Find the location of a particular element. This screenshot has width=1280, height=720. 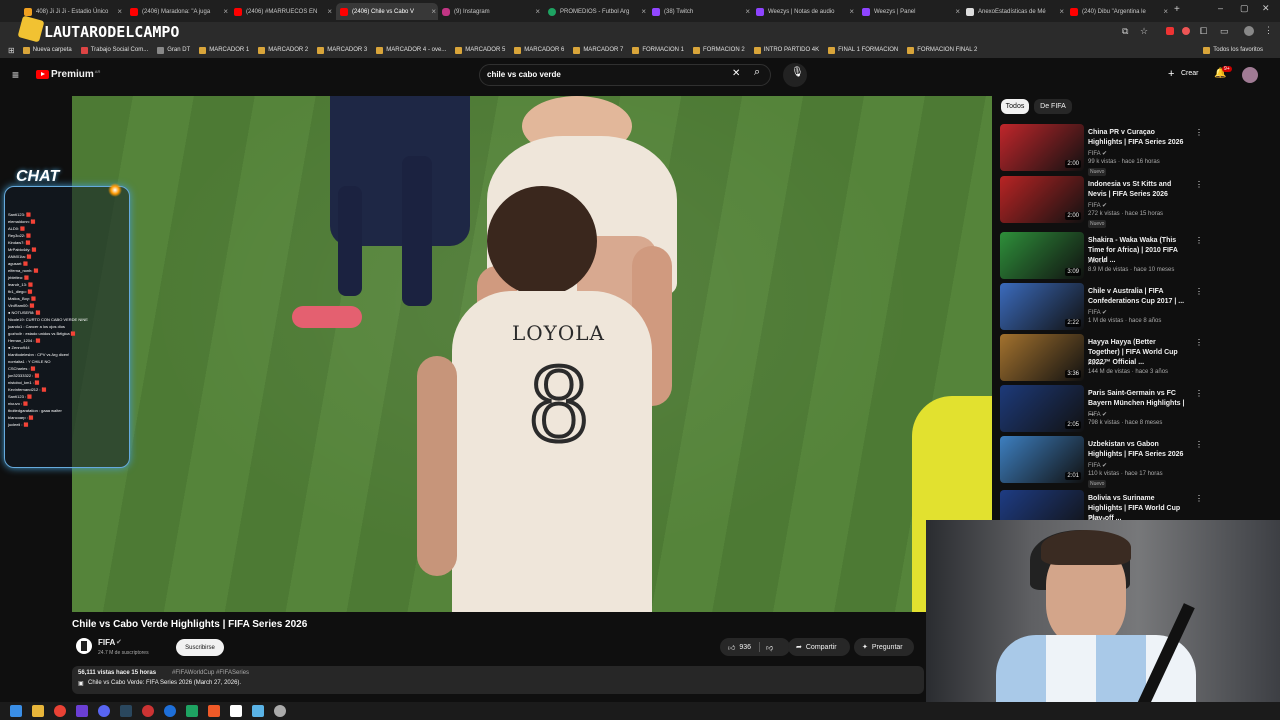

like-count: 936 is located at coordinates (745, 647).